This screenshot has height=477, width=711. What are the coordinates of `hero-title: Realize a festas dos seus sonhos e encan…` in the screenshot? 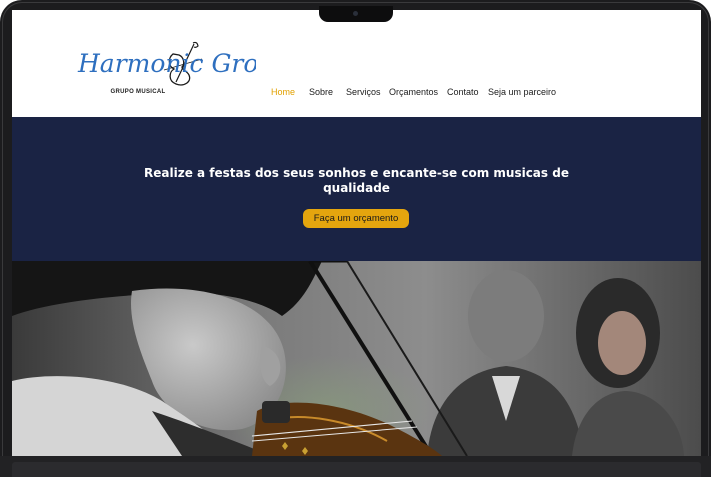 It's located at (356, 181).